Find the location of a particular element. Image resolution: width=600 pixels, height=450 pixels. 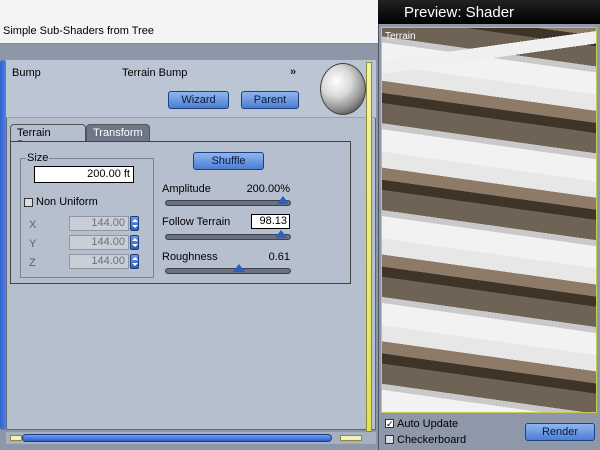

follow-terrain-input: 98.13 is located at coordinates (270, 221).